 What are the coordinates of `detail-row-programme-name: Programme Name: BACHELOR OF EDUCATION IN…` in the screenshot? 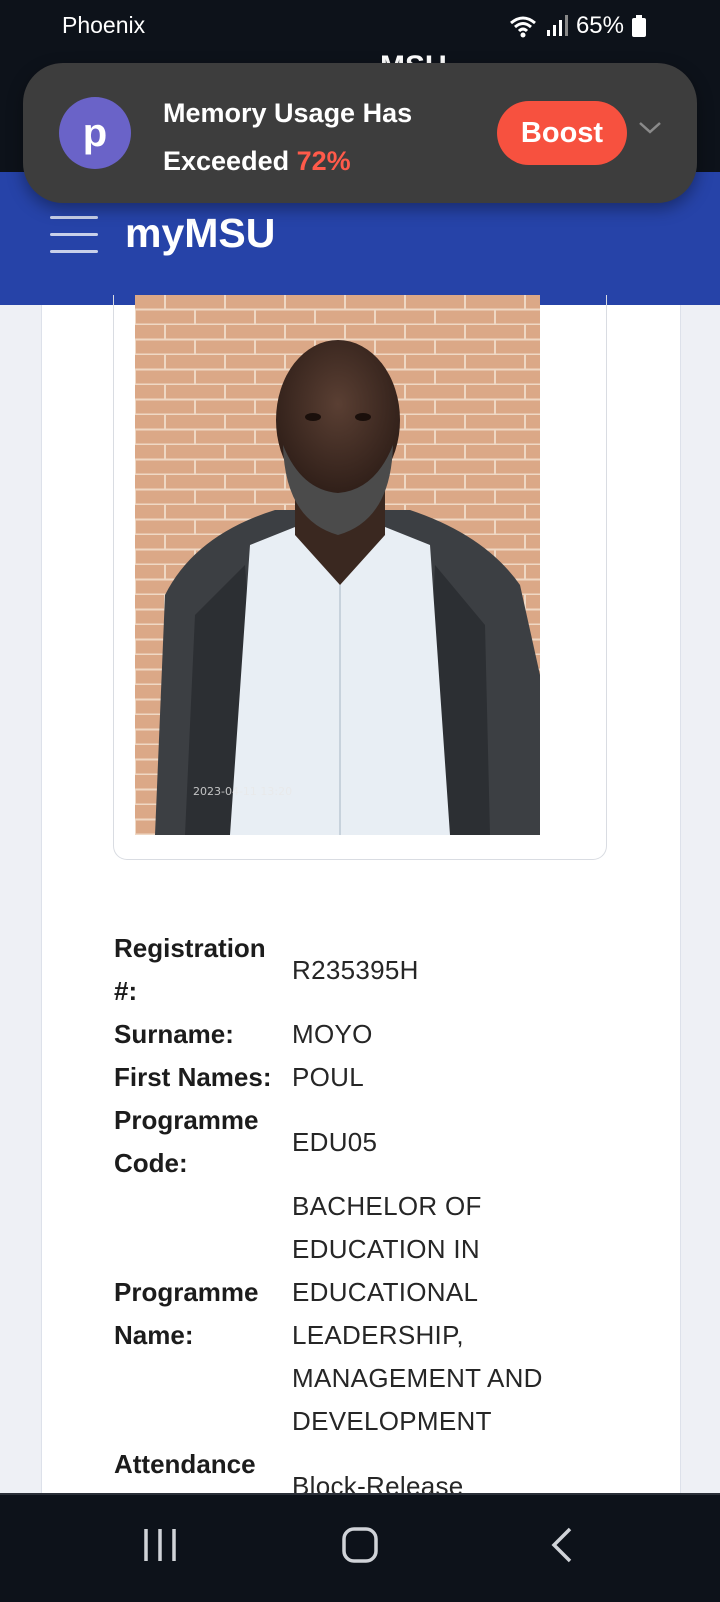 It's located at (374, 1314).